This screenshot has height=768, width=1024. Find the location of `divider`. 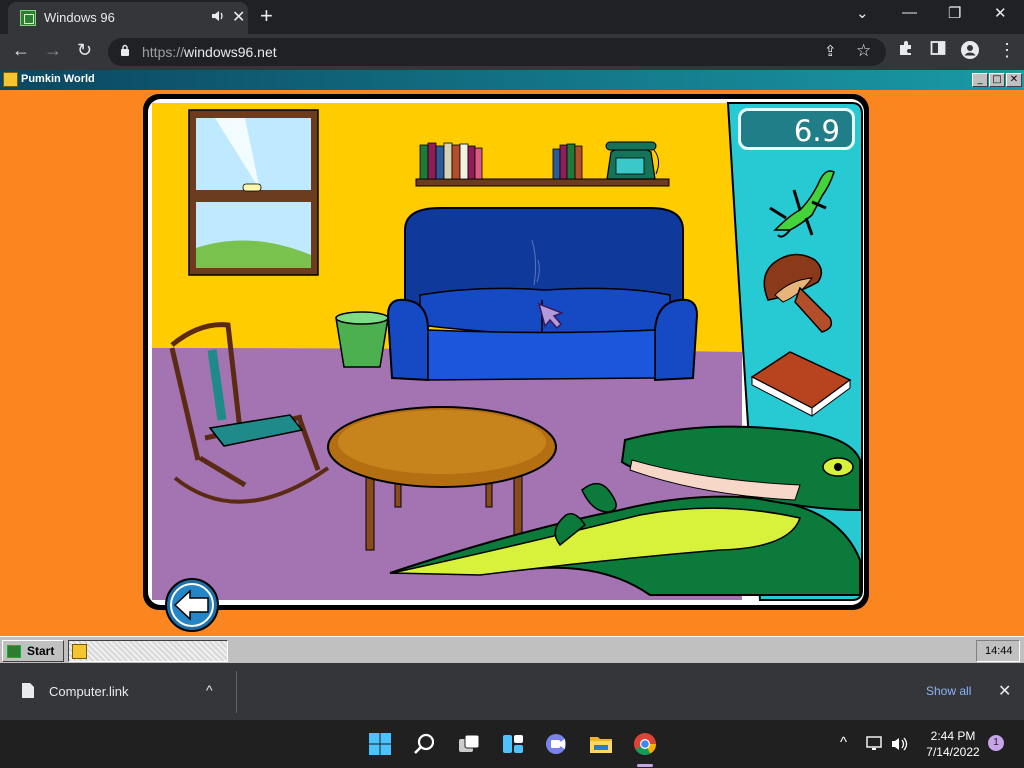

divider is located at coordinates (236, 692).